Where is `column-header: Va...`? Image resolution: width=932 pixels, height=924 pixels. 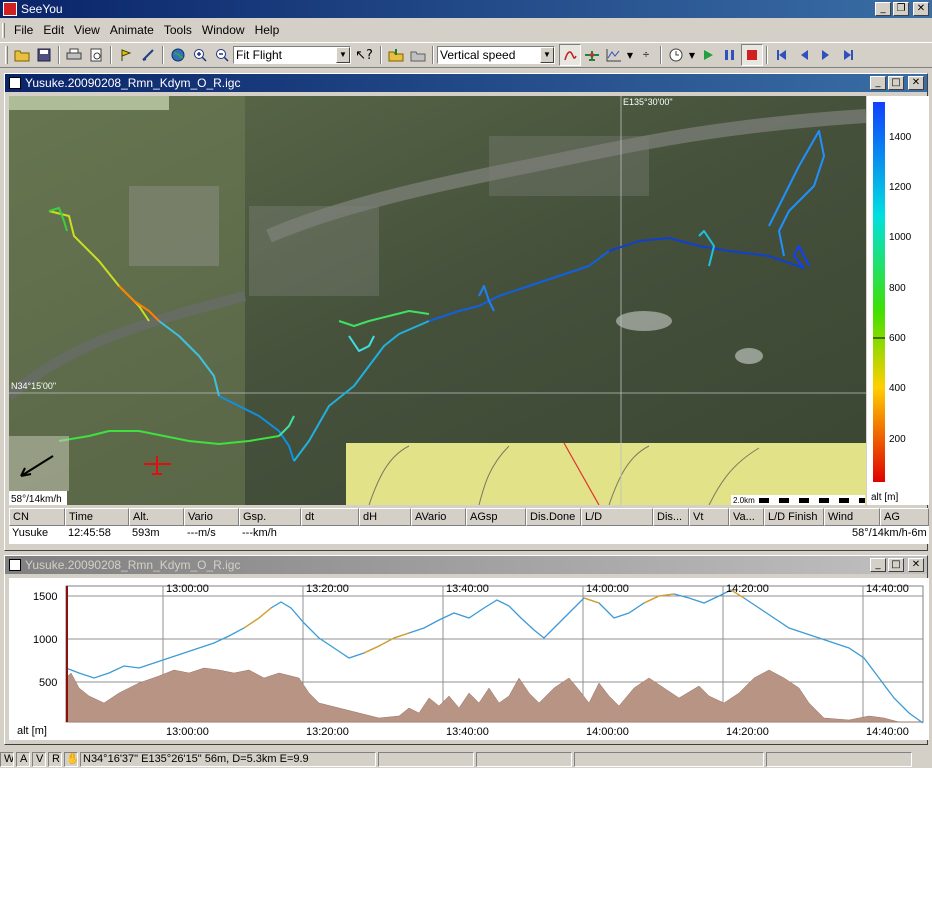
column-header: Va... is located at coordinates (746, 517).